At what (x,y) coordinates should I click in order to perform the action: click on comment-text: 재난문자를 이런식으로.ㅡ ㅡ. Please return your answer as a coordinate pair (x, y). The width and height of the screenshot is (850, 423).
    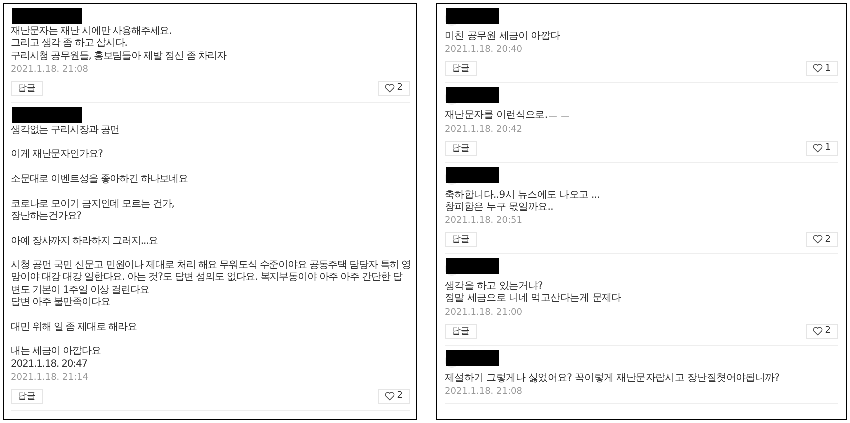
    Looking at the image, I should click on (508, 116).